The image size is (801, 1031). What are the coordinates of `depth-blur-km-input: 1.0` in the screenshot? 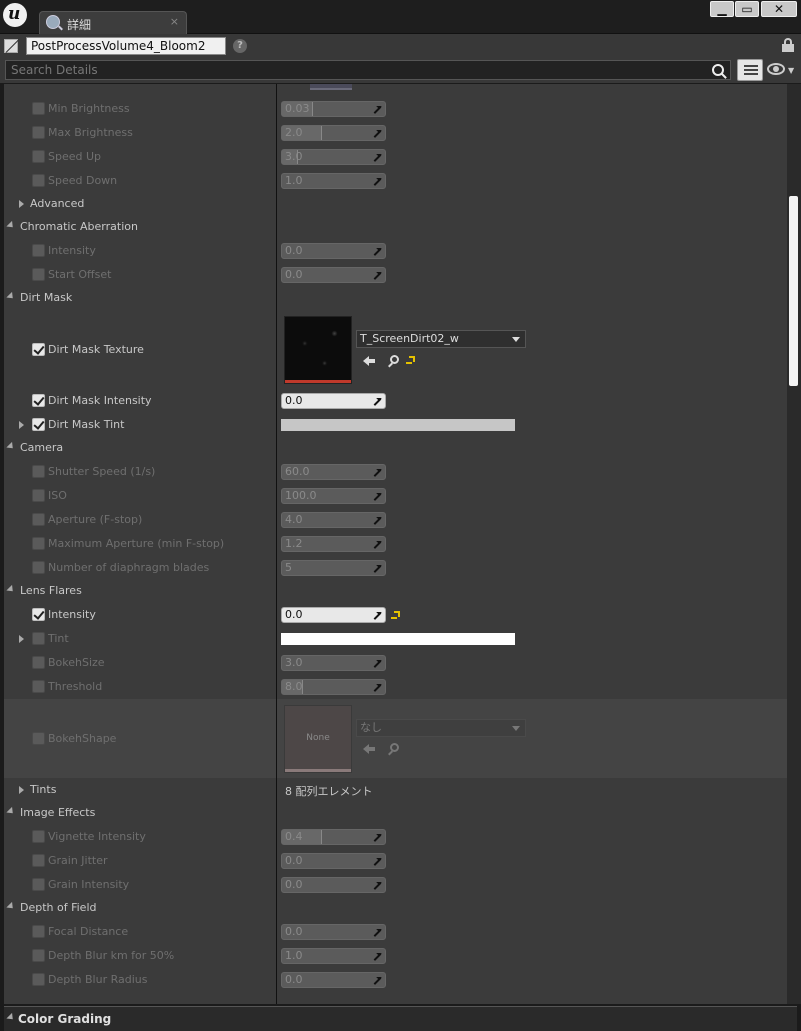 It's located at (333, 956).